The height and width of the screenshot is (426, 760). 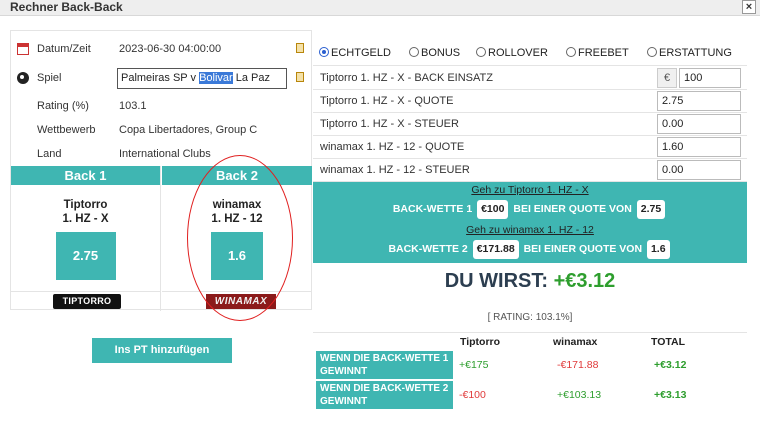 What do you see at coordinates (162, 350) in the screenshot?
I see `add-to-pt-button: Ins PT hinzufügen` at bounding box center [162, 350].